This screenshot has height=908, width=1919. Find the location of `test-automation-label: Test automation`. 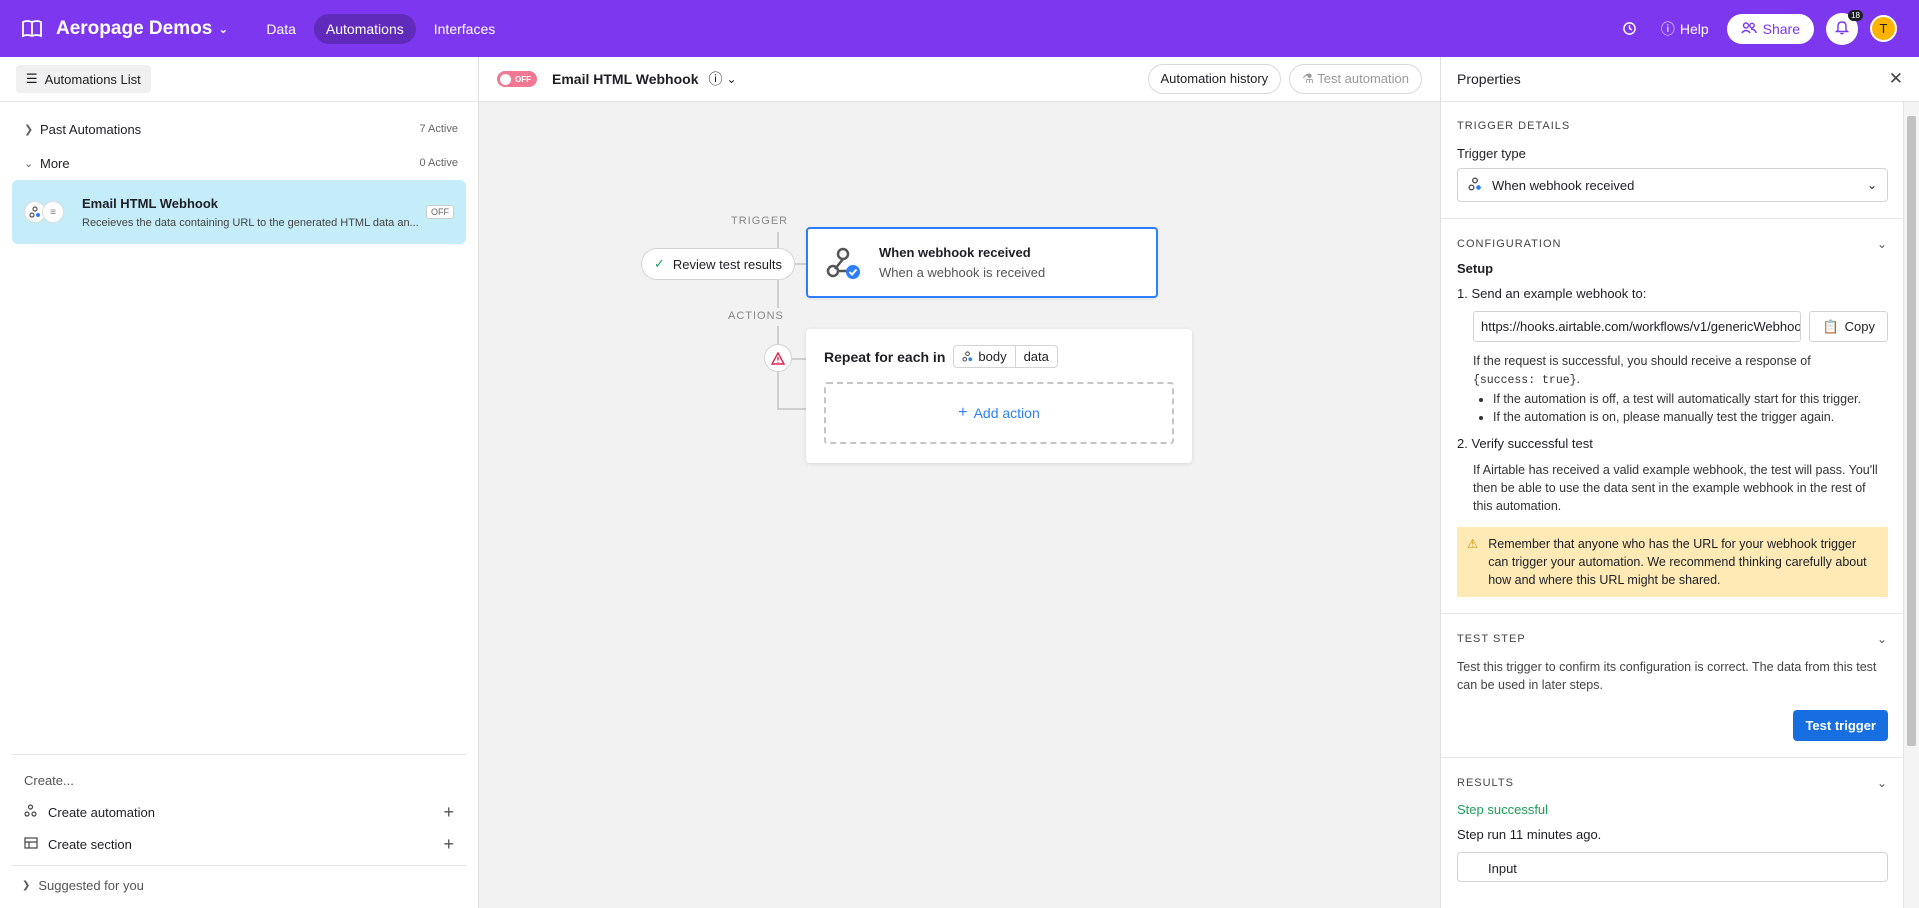

test-automation-label: Test automation is located at coordinates (1363, 78).